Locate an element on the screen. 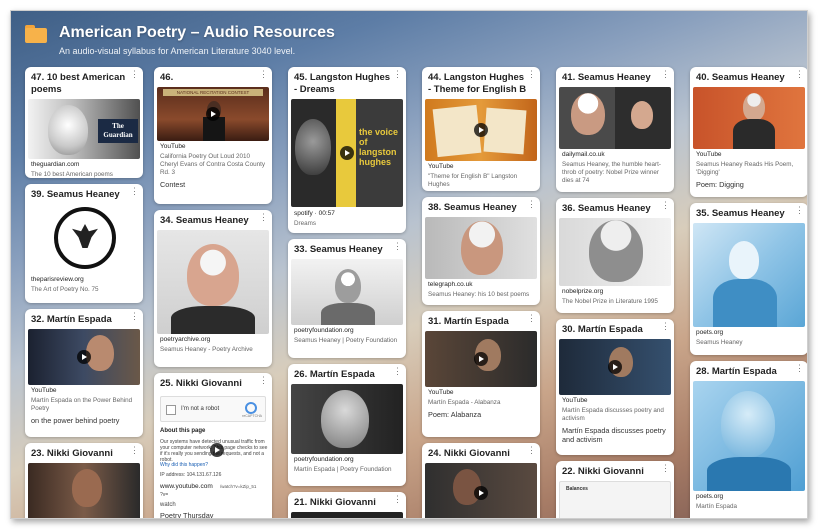 Image resolution: width=818 pixels, height=529 pixels. post-source: theguardian.com is located at coordinates (84, 163).